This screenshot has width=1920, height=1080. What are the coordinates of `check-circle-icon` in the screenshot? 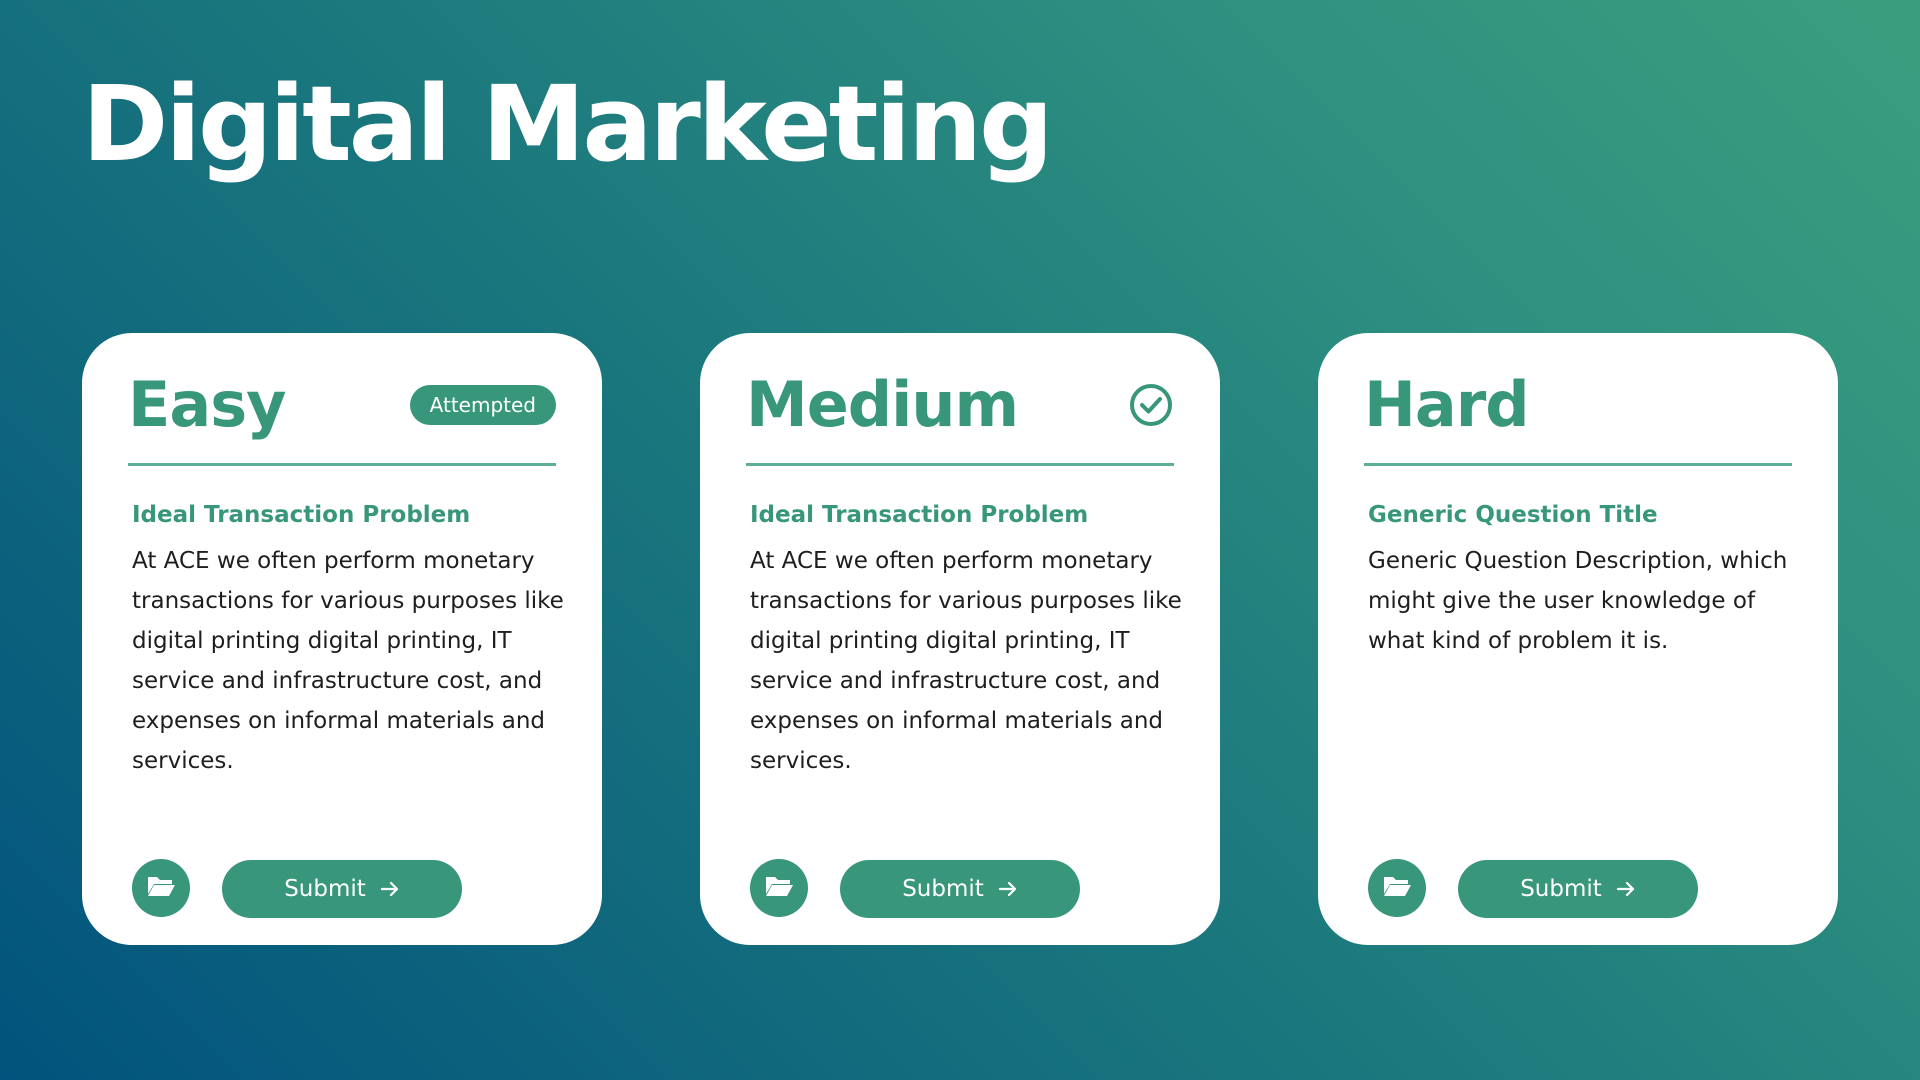 It's located at (1151, 405).